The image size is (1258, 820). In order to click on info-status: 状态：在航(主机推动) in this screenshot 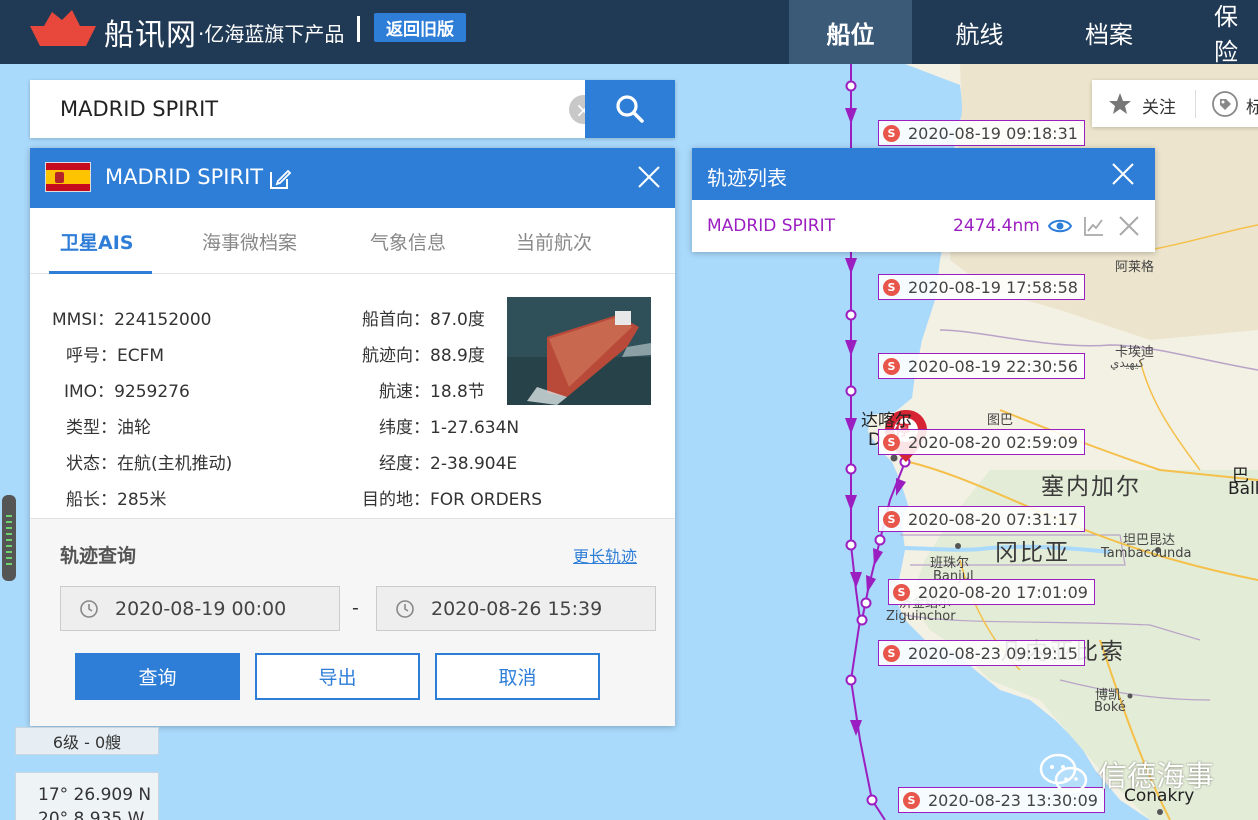, I will do `click(149, 464)`.